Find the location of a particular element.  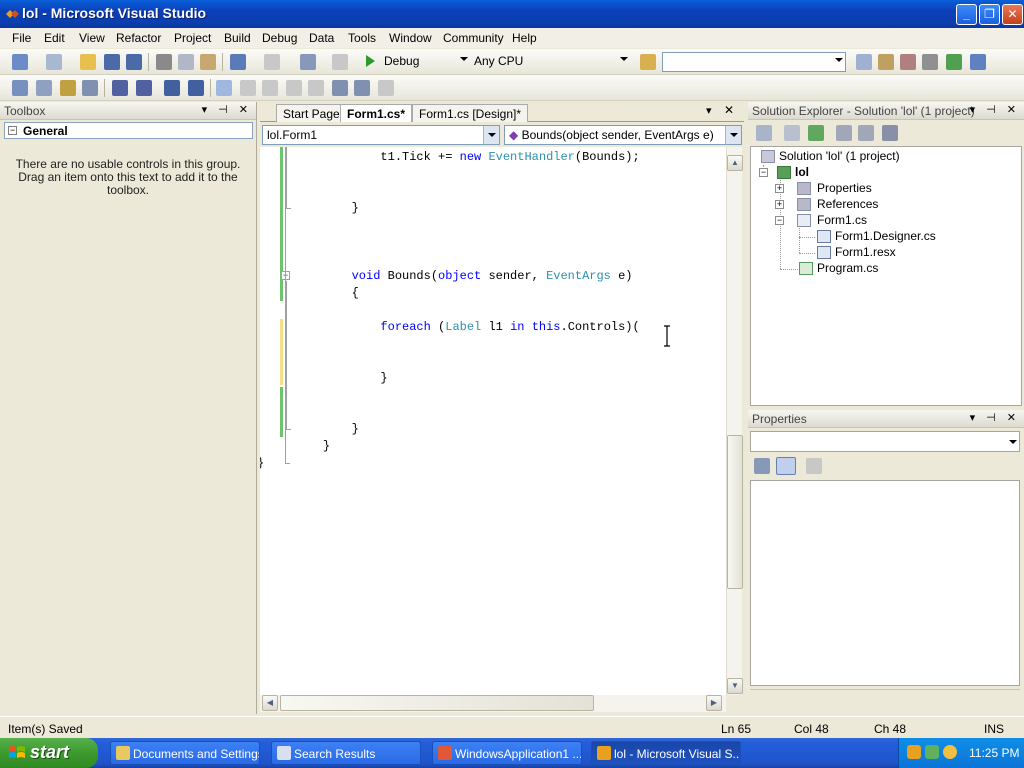

properties-header-buttons: ▾ ⊣ ✕ is located at coordinates (995, 417).